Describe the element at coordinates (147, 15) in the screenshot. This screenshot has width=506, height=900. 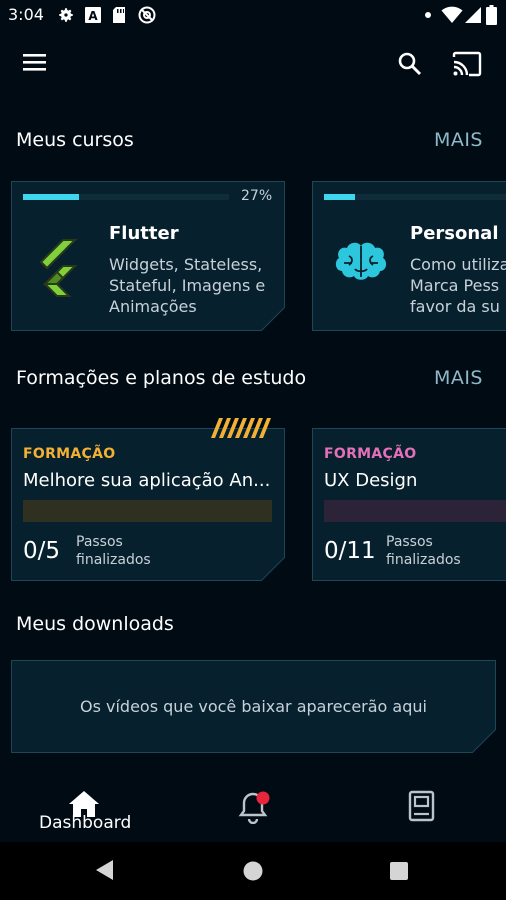
I see `no-sync-icon` at that location.